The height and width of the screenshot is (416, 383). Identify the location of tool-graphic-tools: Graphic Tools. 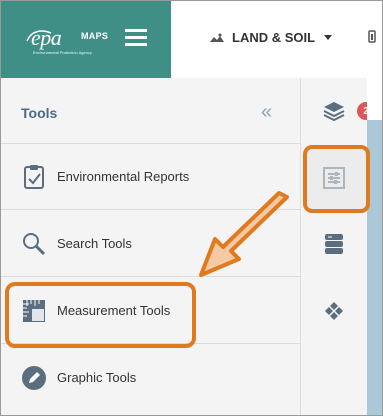
(151, 378).